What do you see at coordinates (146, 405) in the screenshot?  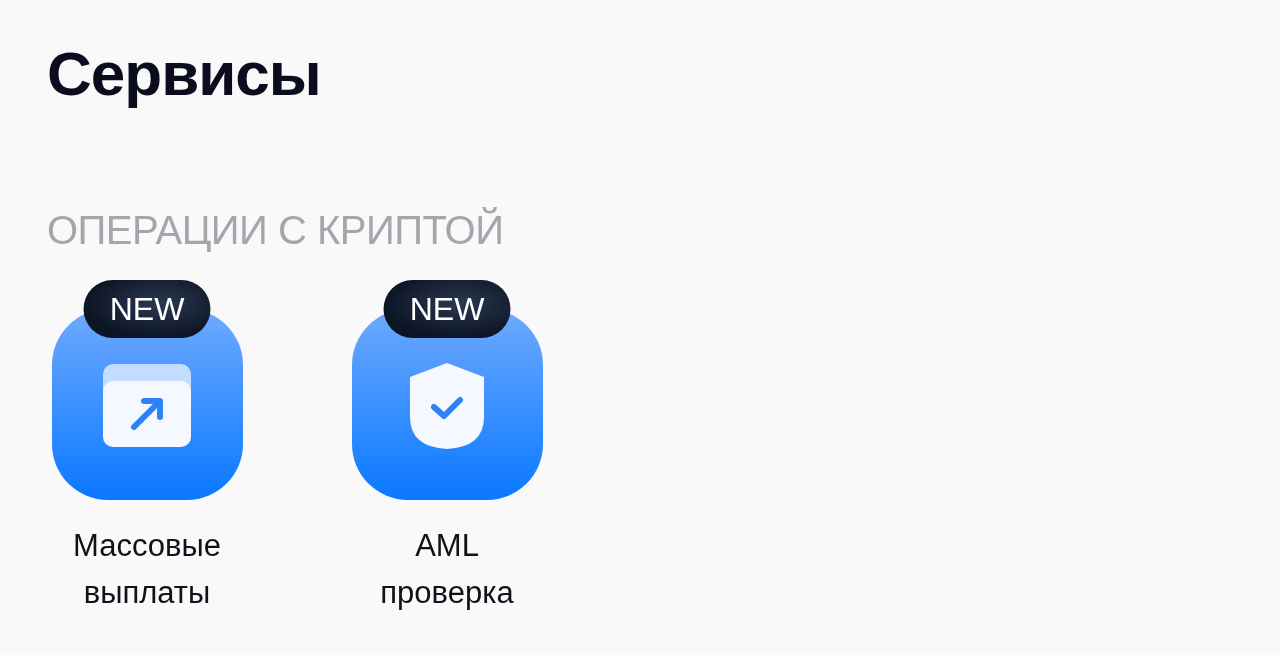 I see `arrow-card-icon` at bounding box center [146, 405].